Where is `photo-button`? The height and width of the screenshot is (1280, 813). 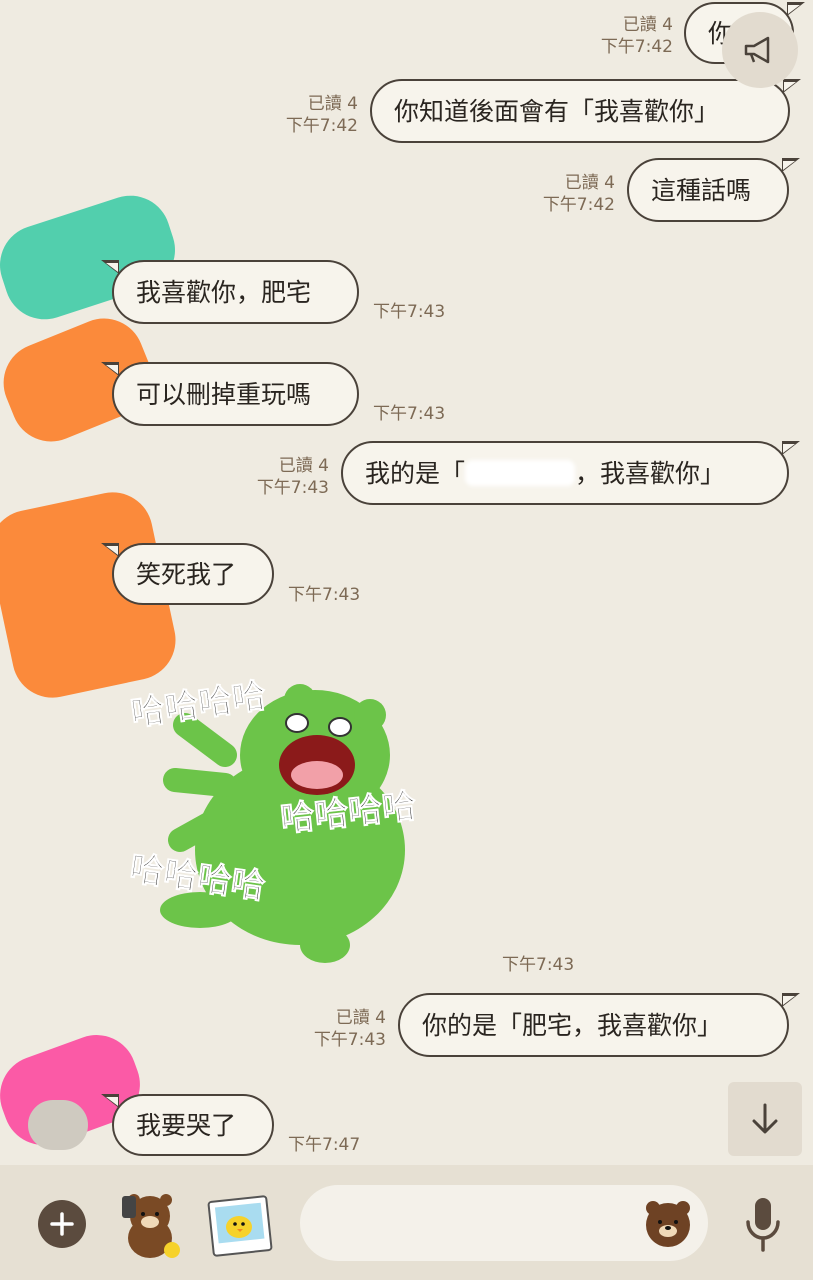
photo-button is located at coordinates (240, 1225).